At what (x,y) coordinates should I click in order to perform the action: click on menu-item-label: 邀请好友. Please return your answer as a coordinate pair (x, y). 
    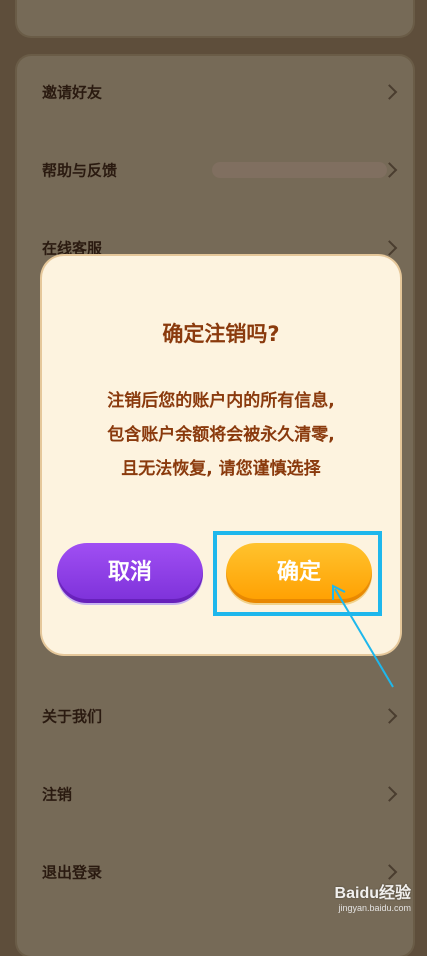
    Looking at the image, I should click on (72, 92).